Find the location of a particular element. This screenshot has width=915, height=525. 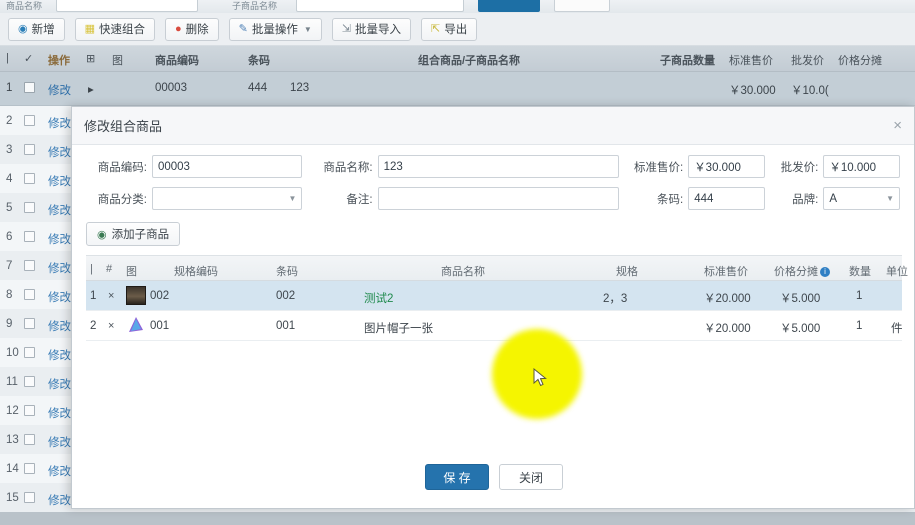

mouse-cursor-icon is located at coordinates (540, 377).